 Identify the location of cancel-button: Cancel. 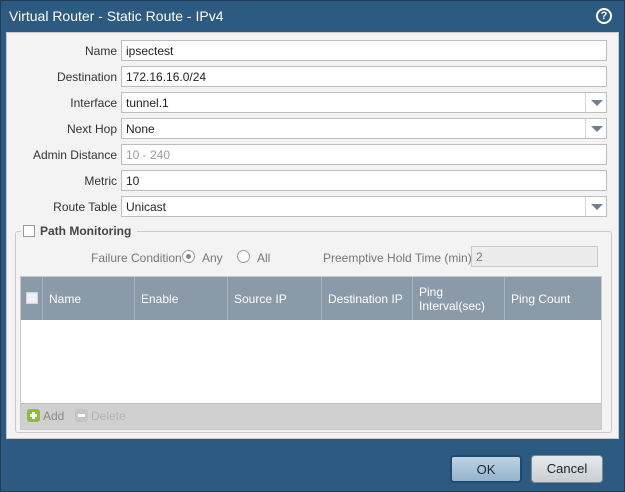
(567, 469).